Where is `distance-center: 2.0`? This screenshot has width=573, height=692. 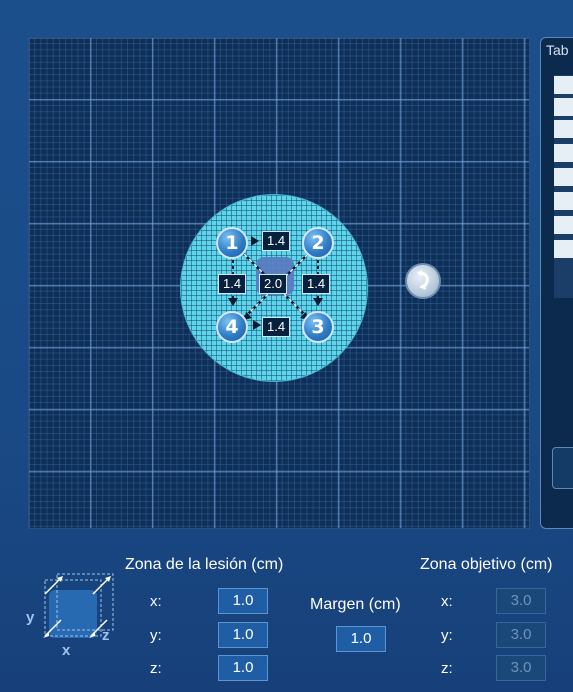
distance-center: 2.0 is located at coordinates (273, 284).